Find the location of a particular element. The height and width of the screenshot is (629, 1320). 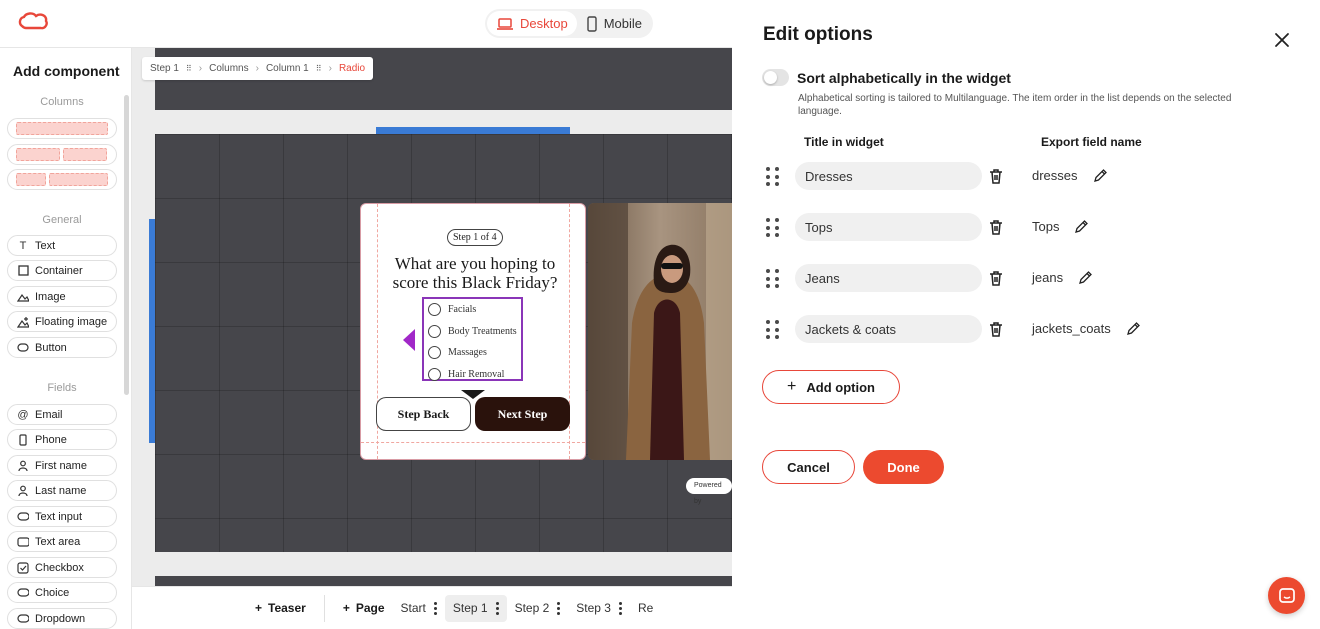

close-icon is located at coordinates (1282, 40).